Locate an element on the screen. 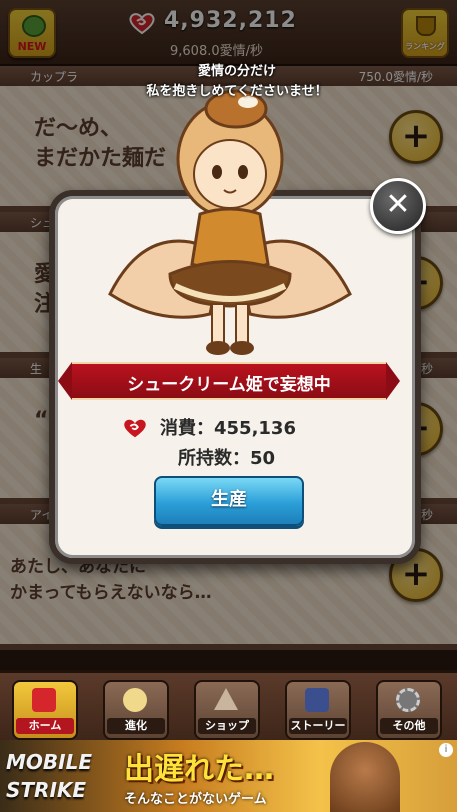 The height and width of the screenshot is (812, 457). story-icon is located at coordinates (317, 700).